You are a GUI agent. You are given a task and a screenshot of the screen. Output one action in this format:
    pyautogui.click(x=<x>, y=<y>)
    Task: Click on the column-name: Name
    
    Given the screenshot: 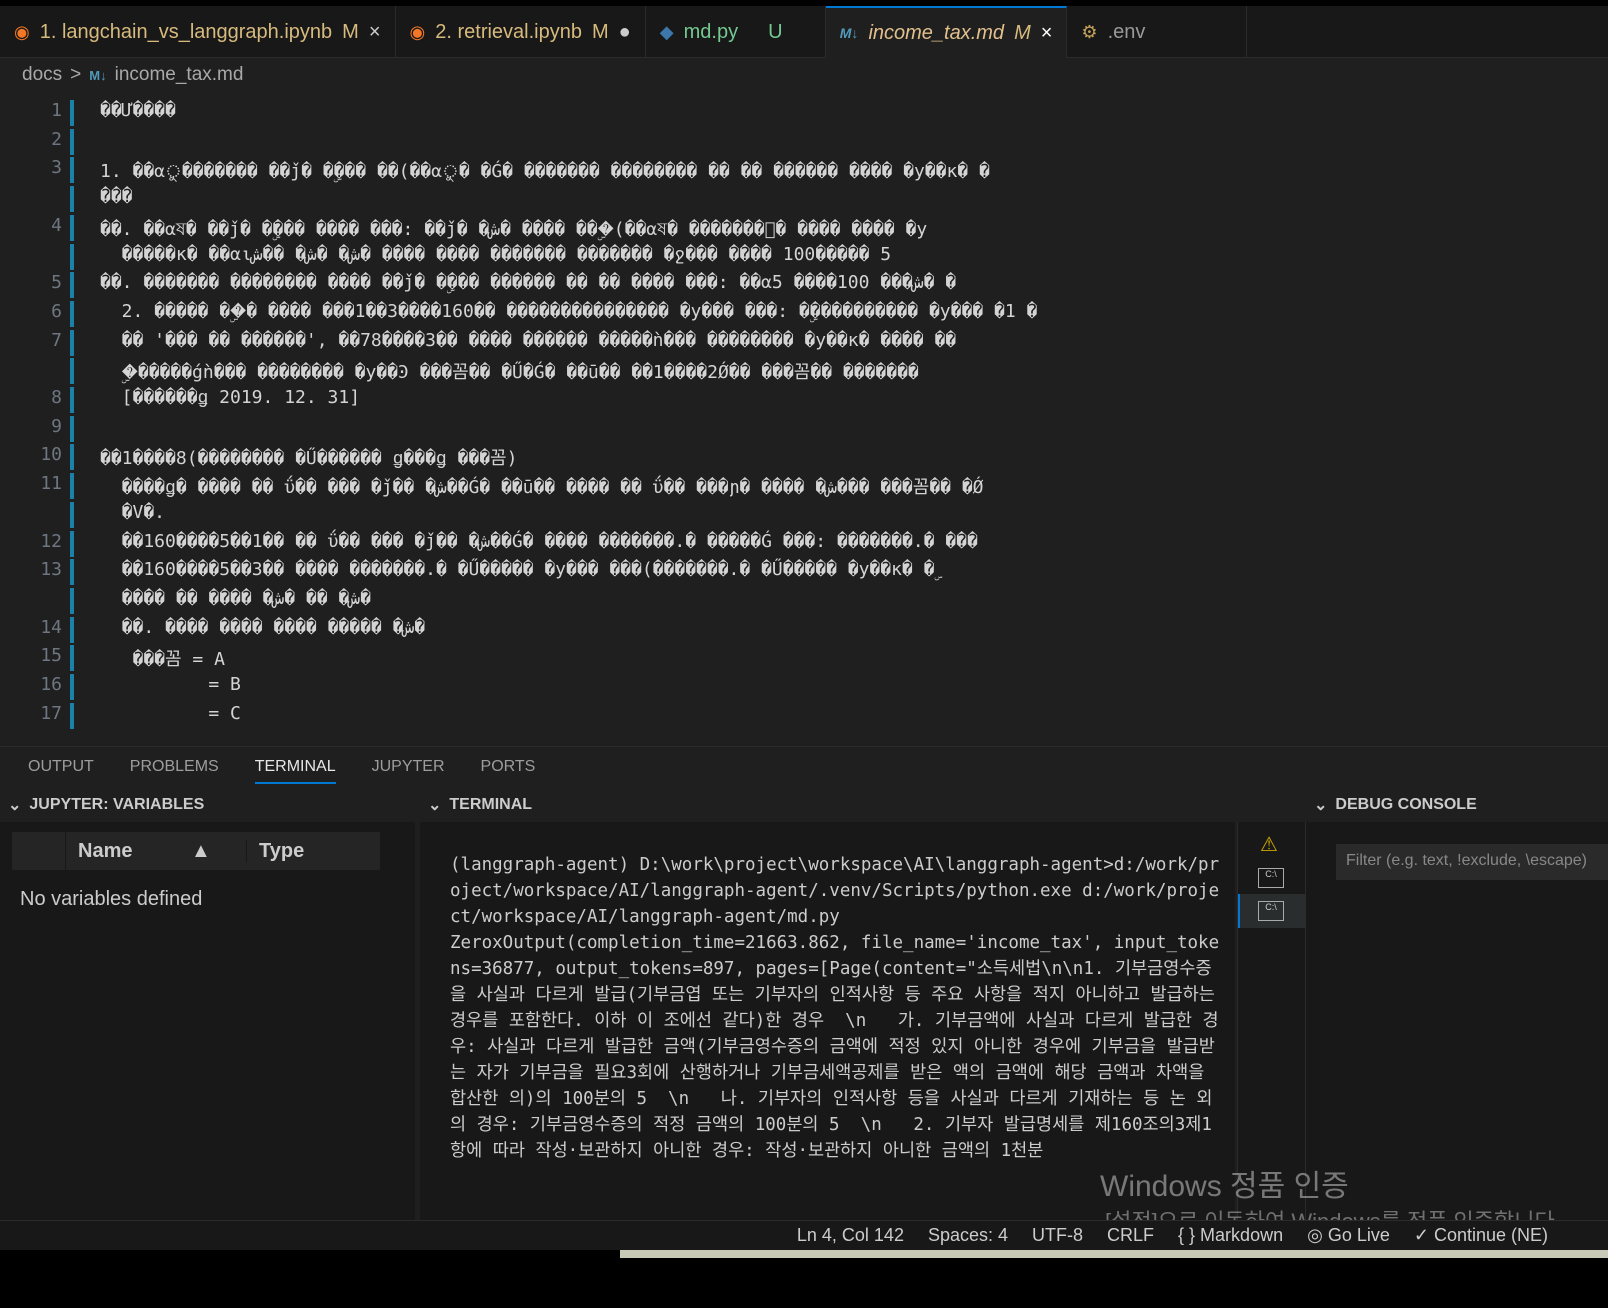 What is the action you would take?
    pyautogui.click(x=128, y=851)
    